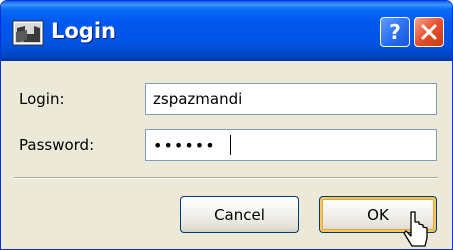 Image resolution: width=453 pixels, height=250 pixels. I want to click on close-icon, so click(429, 32).